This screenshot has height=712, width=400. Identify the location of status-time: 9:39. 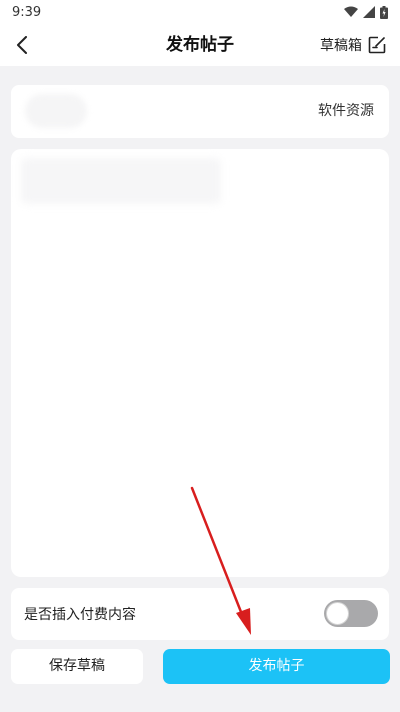
(27, 12).